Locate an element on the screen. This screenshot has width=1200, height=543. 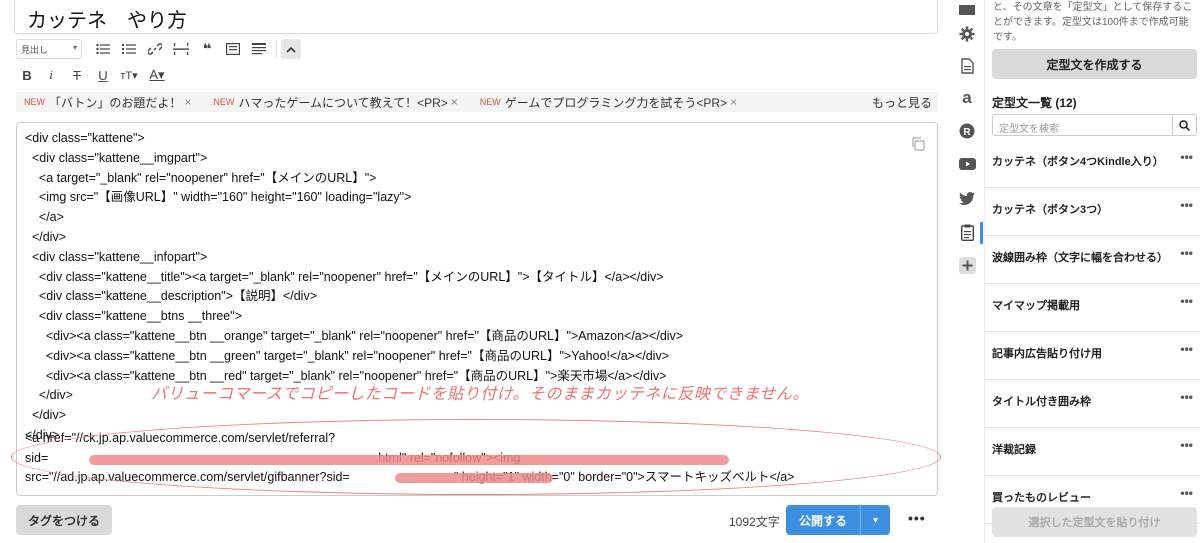
template-item-name: カッテネ（ボタン4つKindle入り） is located at coordinates (1078, 162).